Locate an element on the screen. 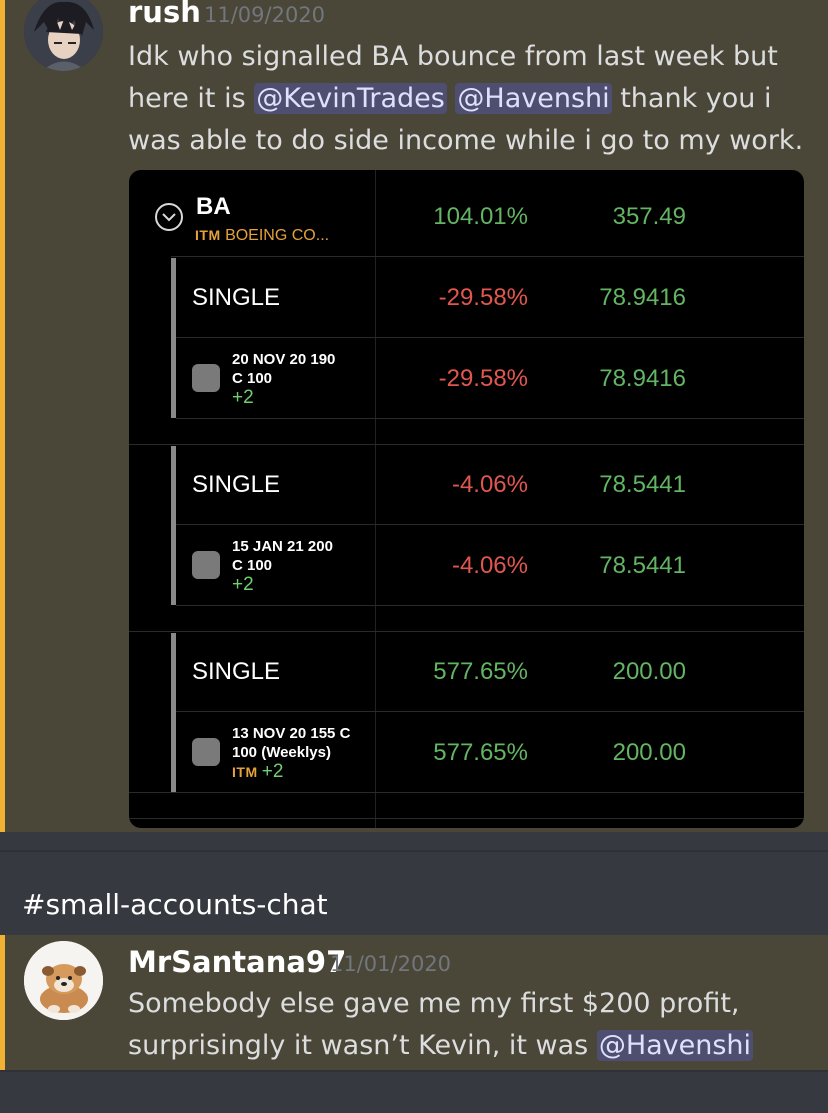 The width and height of the screenshot is (828, 1113). timestamp: 11/01/2020 is located at coordinates (391, 964).